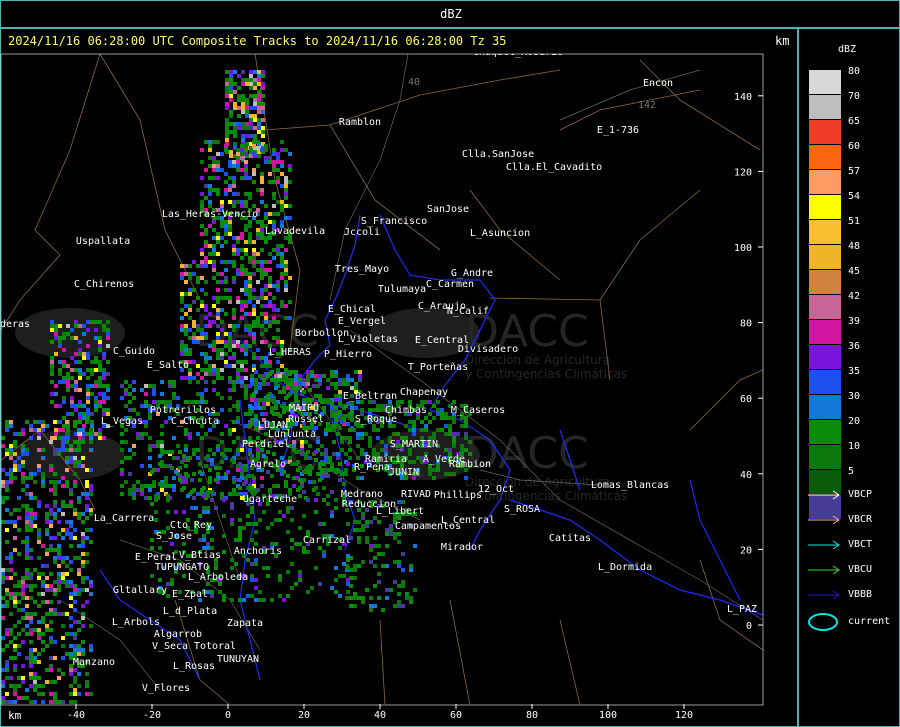  Describe the element at coordinates (456, 715) in the screenshot. I see `x-tick-label: 60` at that location.